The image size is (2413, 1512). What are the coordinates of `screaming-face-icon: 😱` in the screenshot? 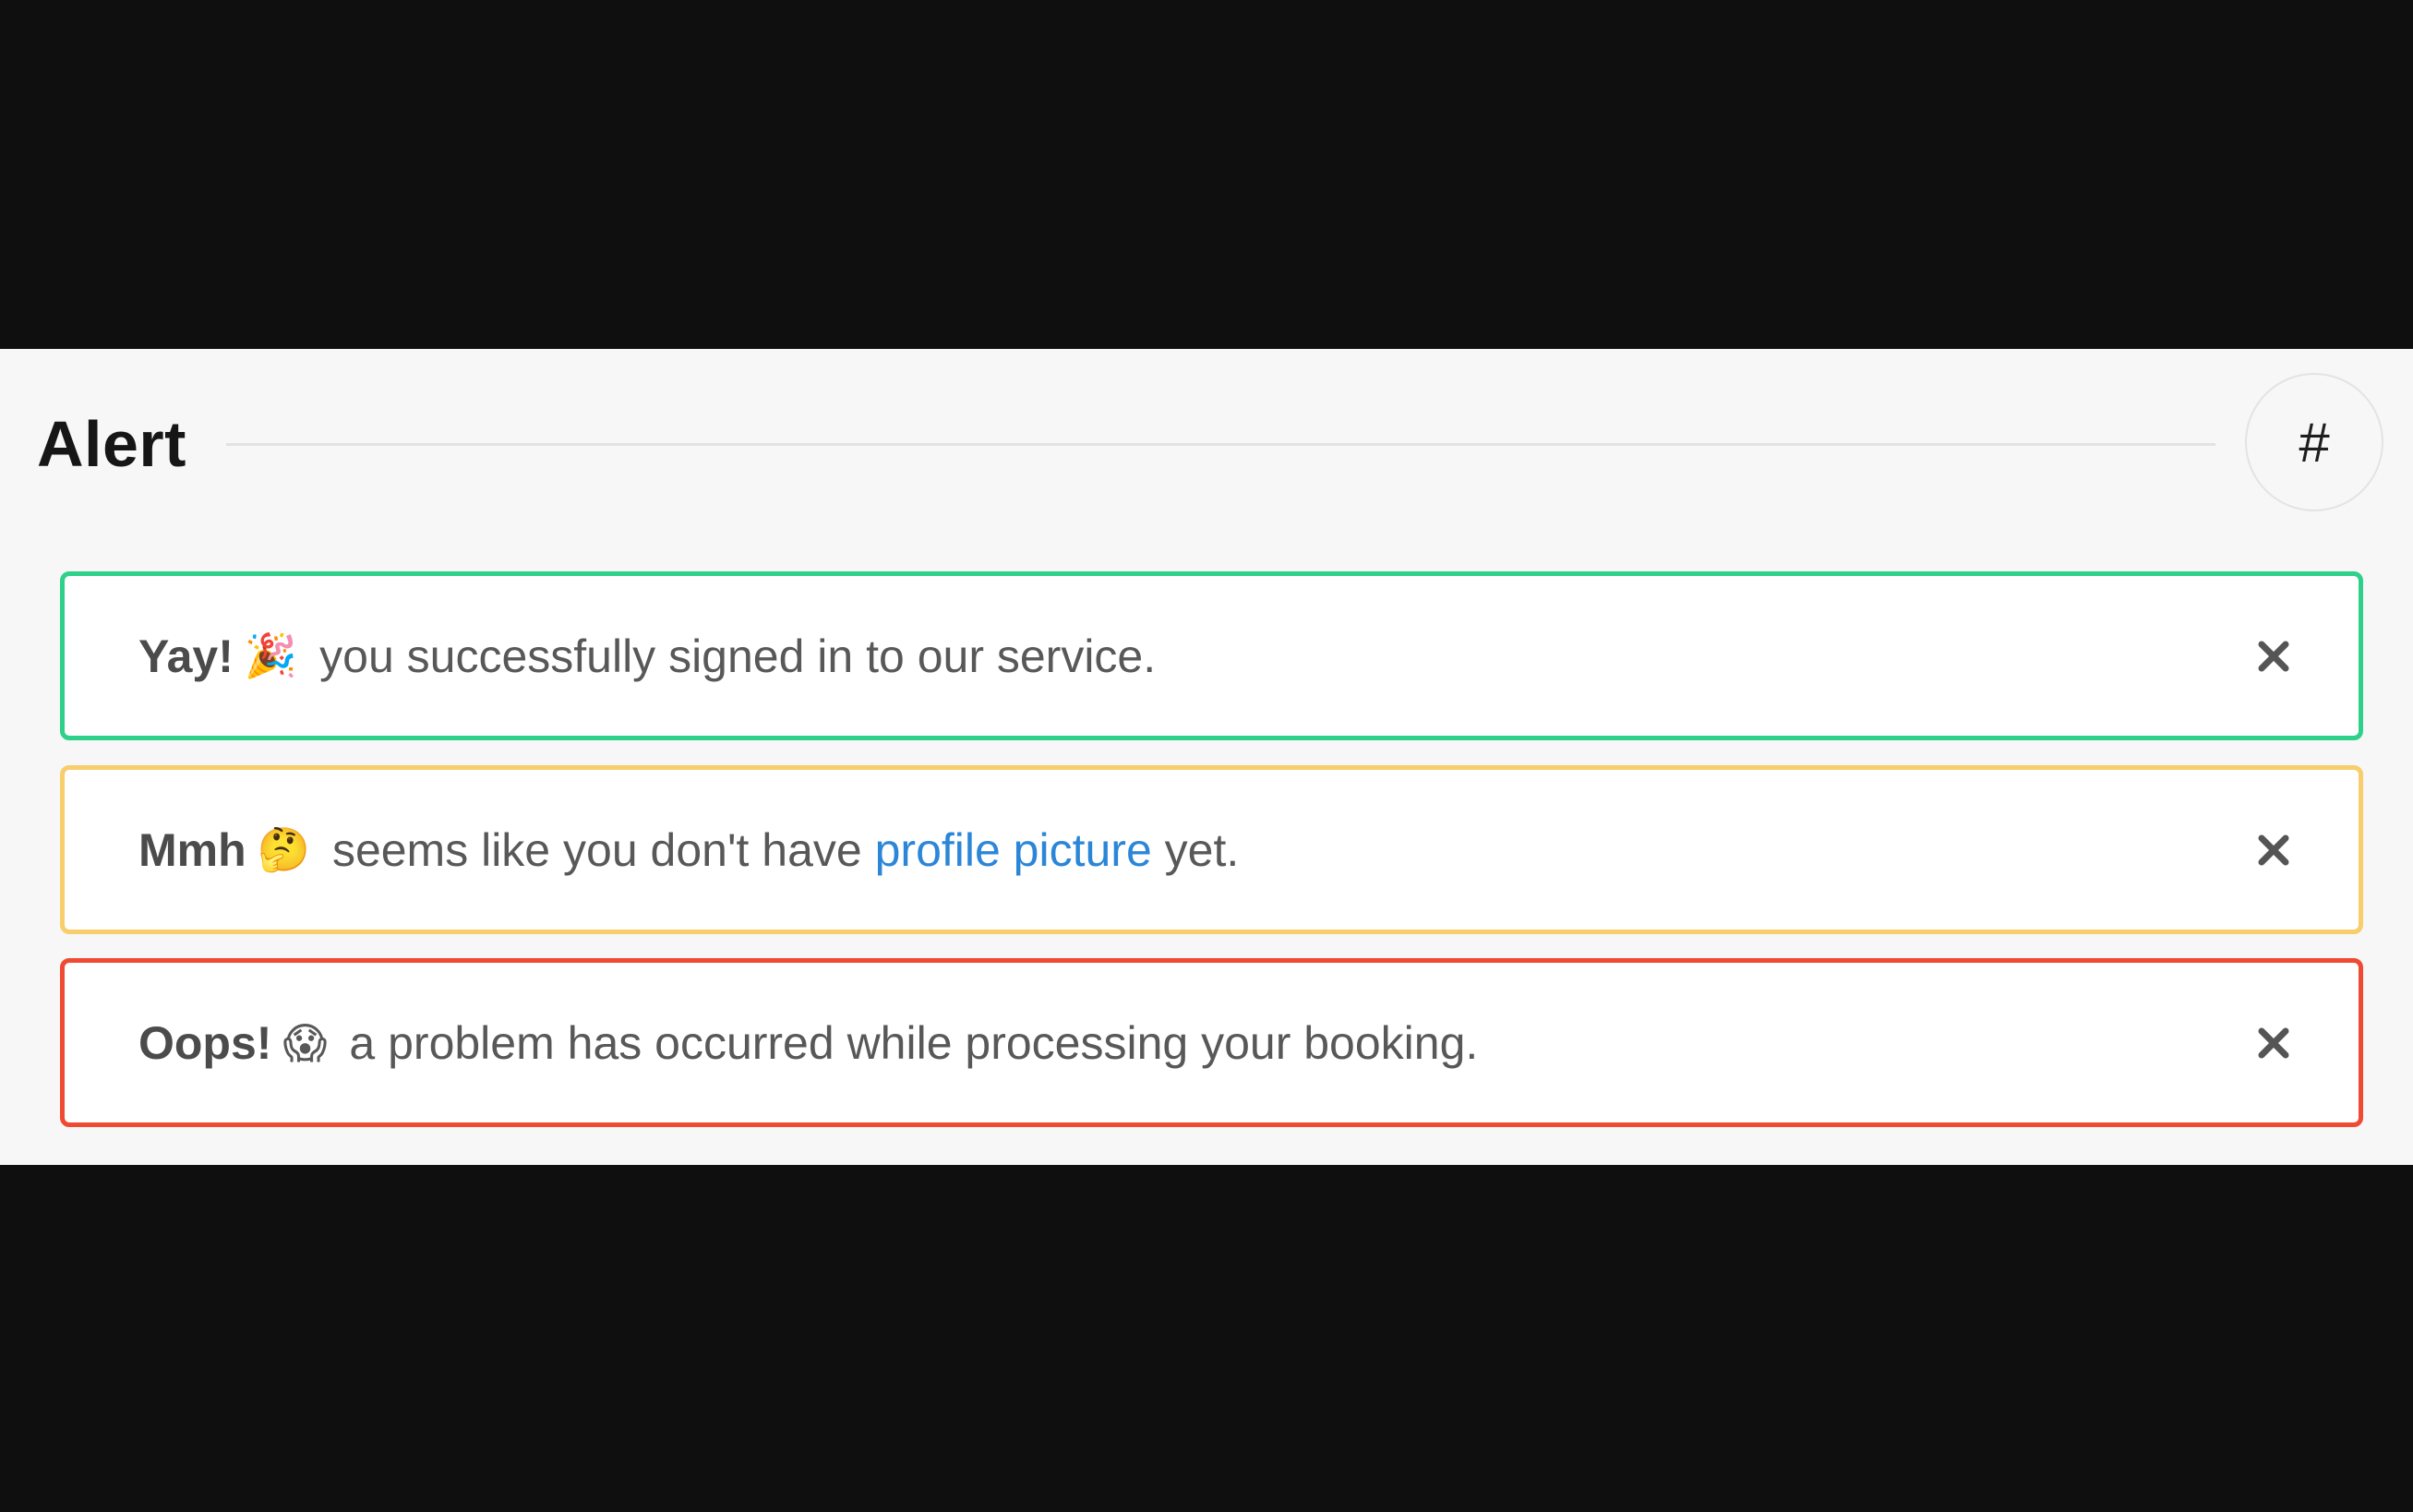 It's located at (305, 1042).